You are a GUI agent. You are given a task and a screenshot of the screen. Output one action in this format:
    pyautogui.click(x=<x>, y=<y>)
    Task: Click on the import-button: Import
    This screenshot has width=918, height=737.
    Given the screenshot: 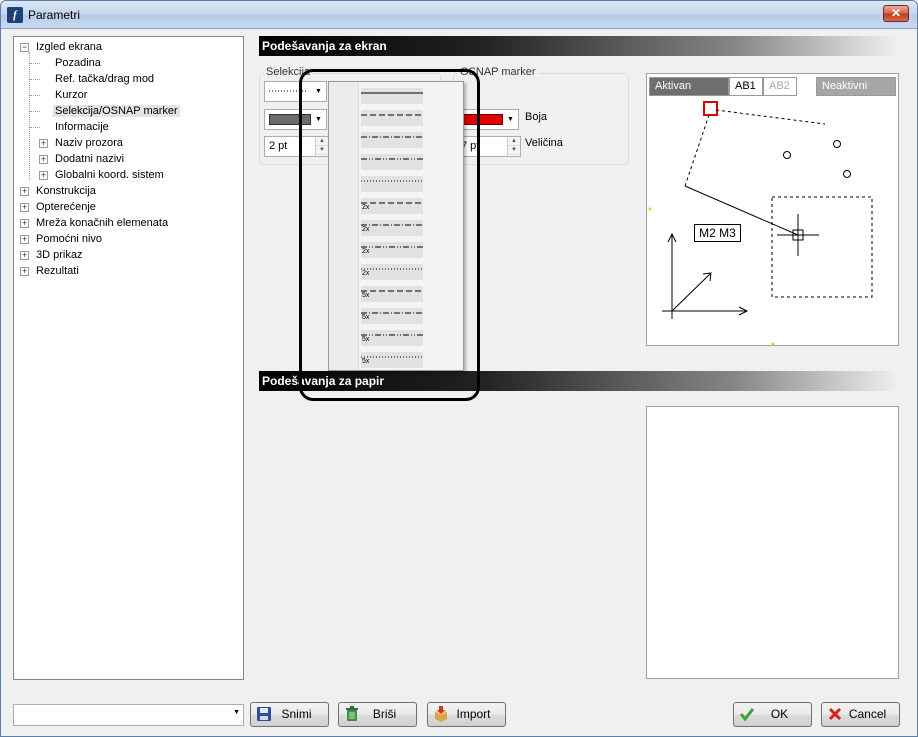 What is the action you would take?
    pyautogui.click(x=466, y=714)
    